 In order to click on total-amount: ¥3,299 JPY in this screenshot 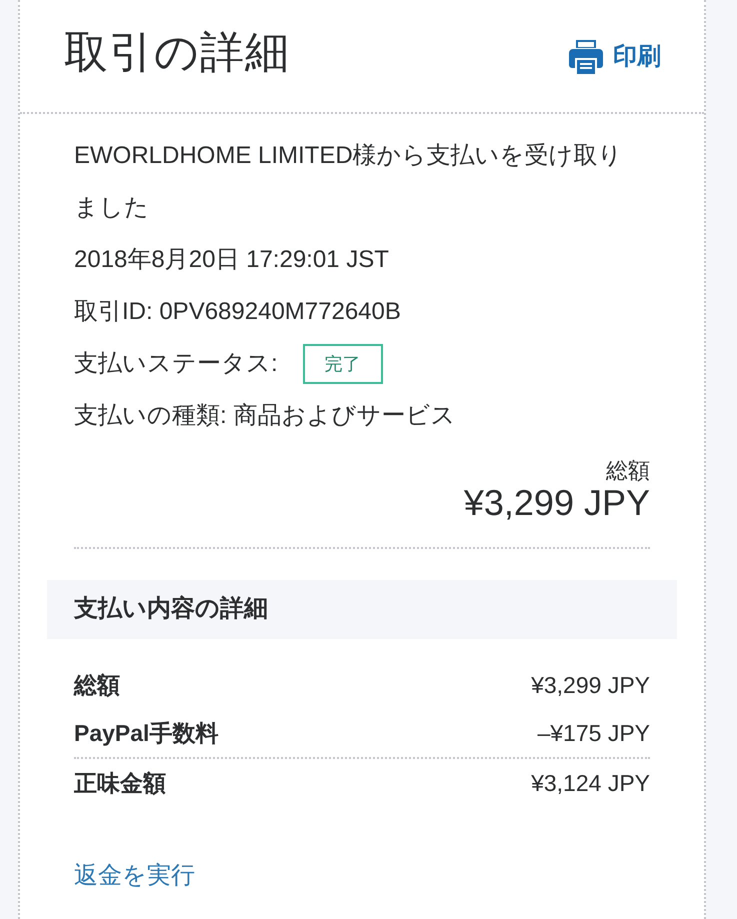, I will do `click(557, 502)`.